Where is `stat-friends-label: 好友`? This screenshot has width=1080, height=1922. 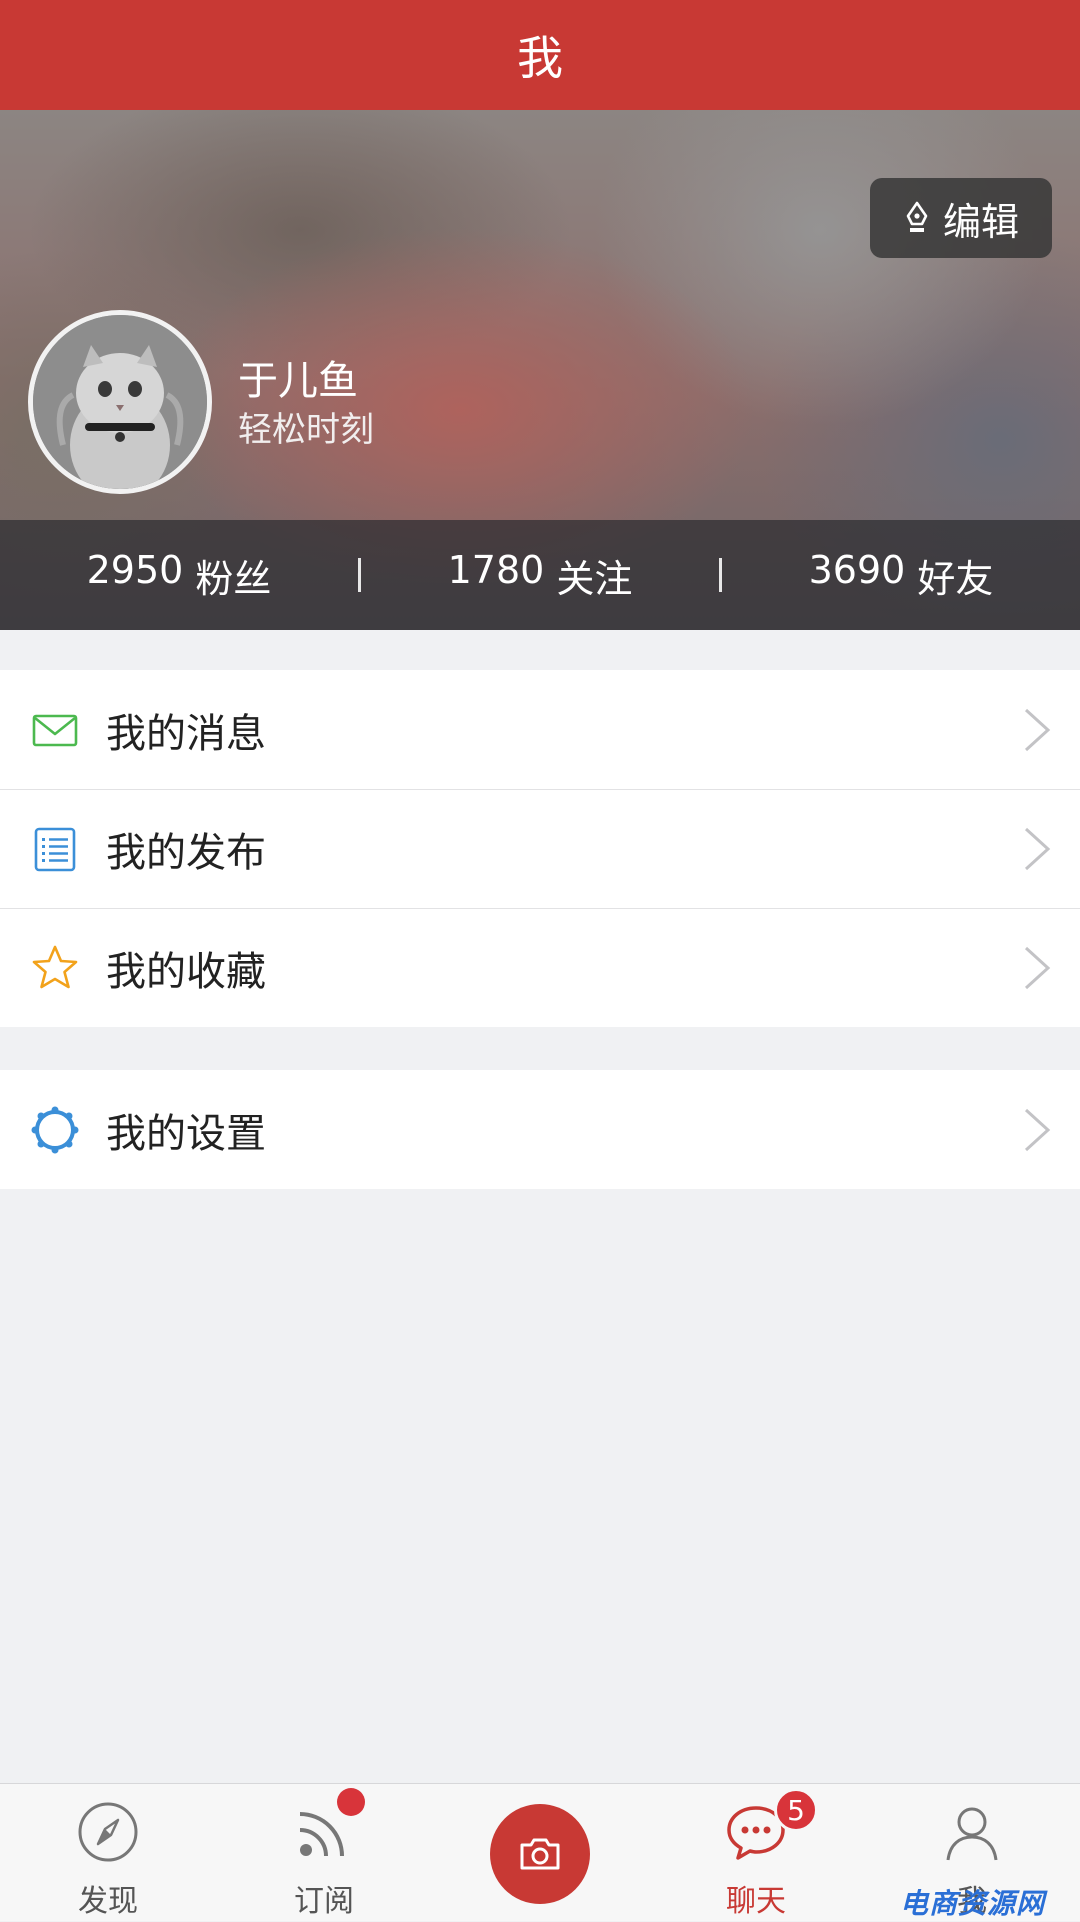
stat-friends-label: 好友 is located at coordinates (955, 578).